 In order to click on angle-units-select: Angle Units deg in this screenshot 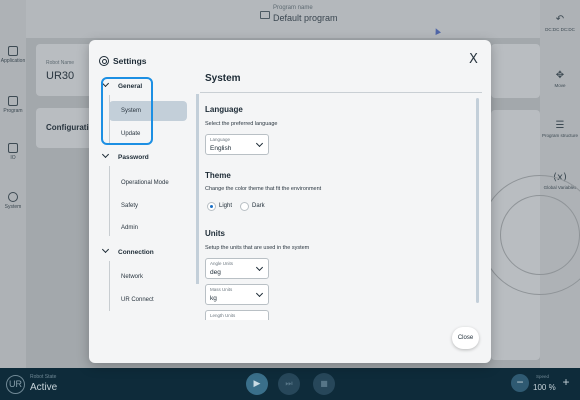, I will do `click(237, 268)`.